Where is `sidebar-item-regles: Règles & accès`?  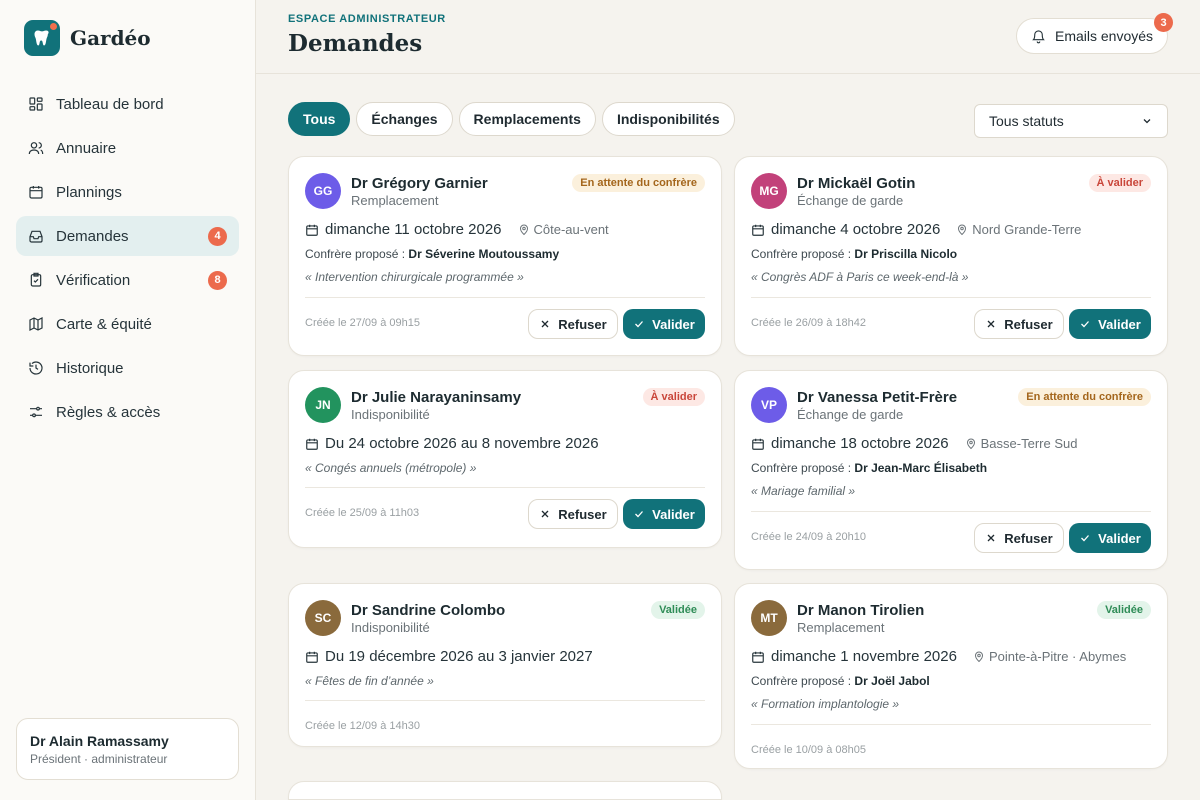 sidebar-item-regles: Règles & accès is located at coordinates (127, 412).